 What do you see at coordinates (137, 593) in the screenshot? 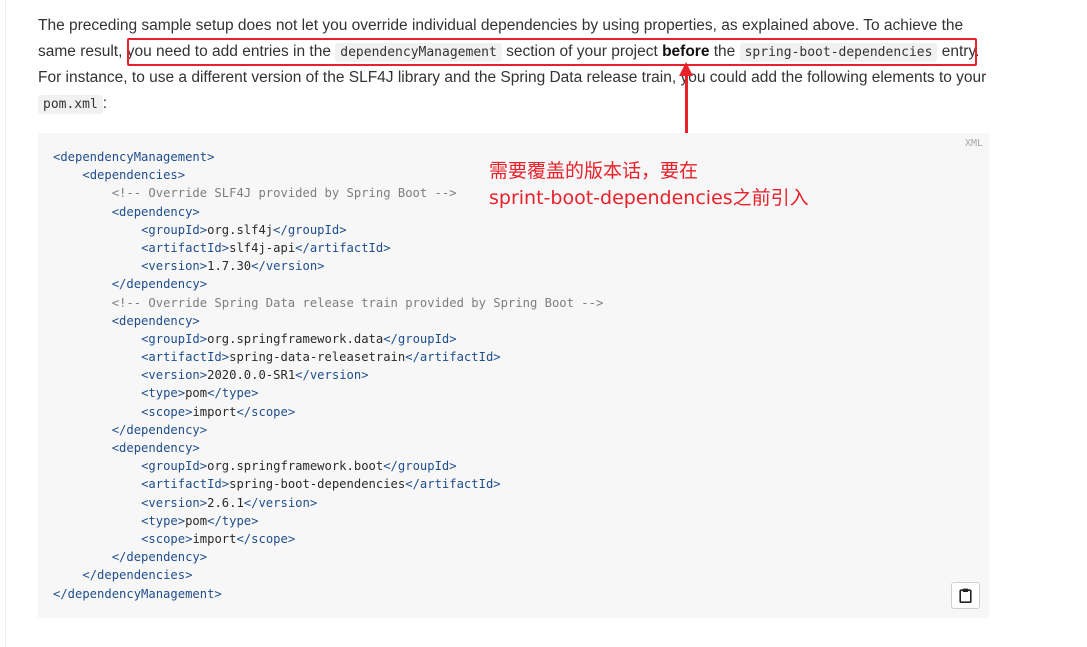
I see `xml-tag: </dependencyManagement>` at bounding box center [137, 593].